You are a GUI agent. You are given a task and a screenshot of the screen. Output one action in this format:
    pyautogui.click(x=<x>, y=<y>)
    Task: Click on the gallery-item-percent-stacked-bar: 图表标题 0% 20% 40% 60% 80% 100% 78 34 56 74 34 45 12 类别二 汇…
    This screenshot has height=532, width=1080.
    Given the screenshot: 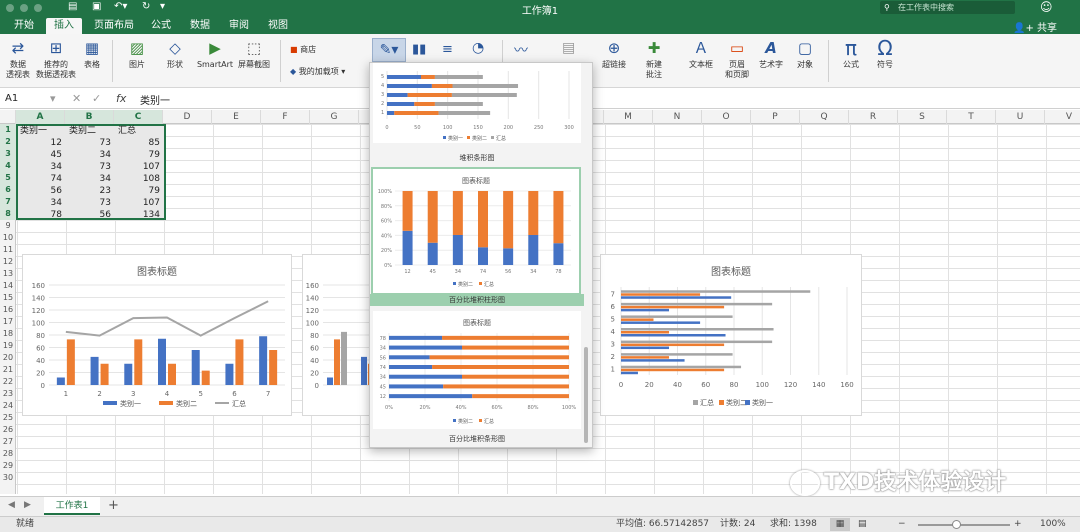 What is the action you would take?
    pyautogui.click(x=477, y=370)
    